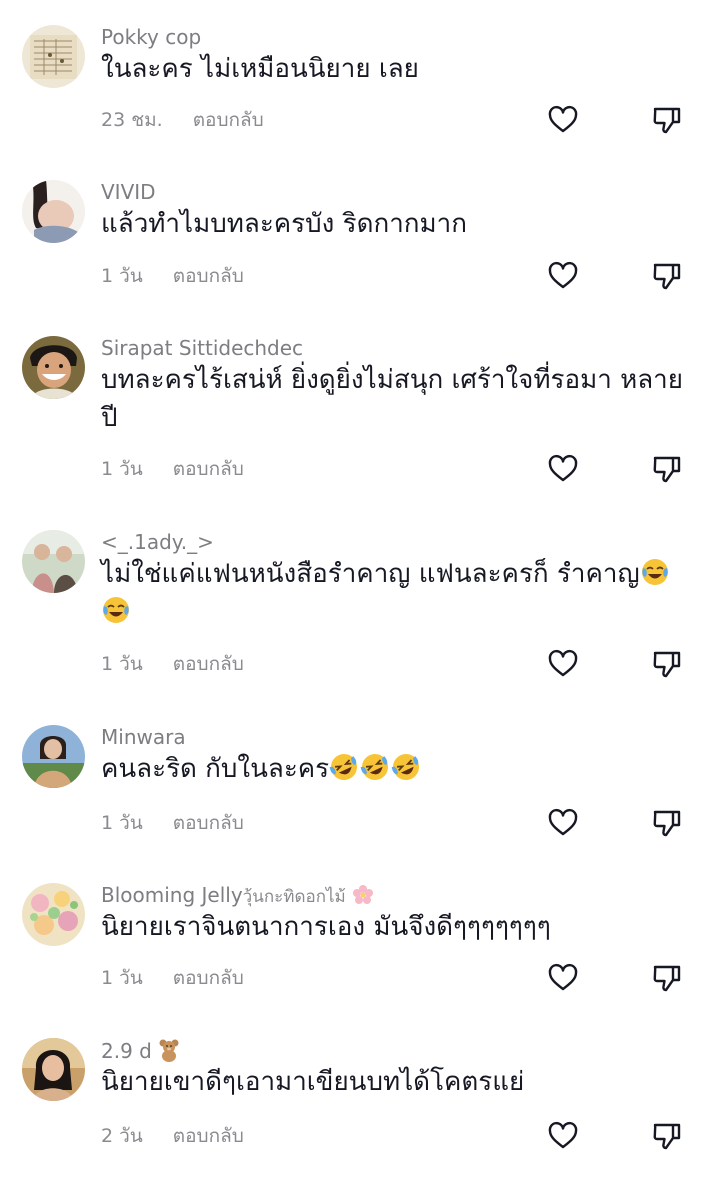 This screenshot has width=703, height=1184. I want to click on comment-username: Pokky cop, so click(151, 37).